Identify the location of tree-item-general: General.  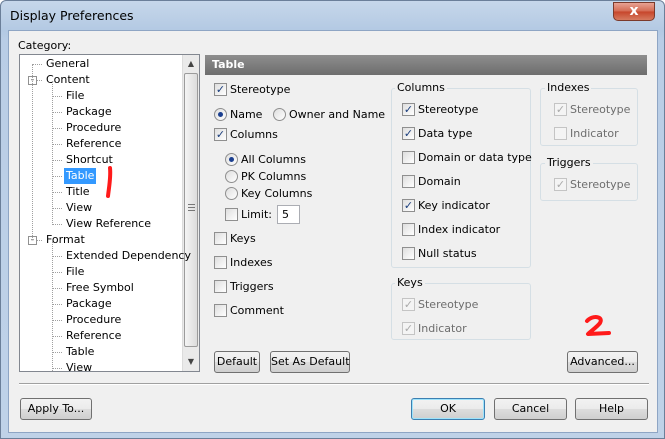
(67, 64).